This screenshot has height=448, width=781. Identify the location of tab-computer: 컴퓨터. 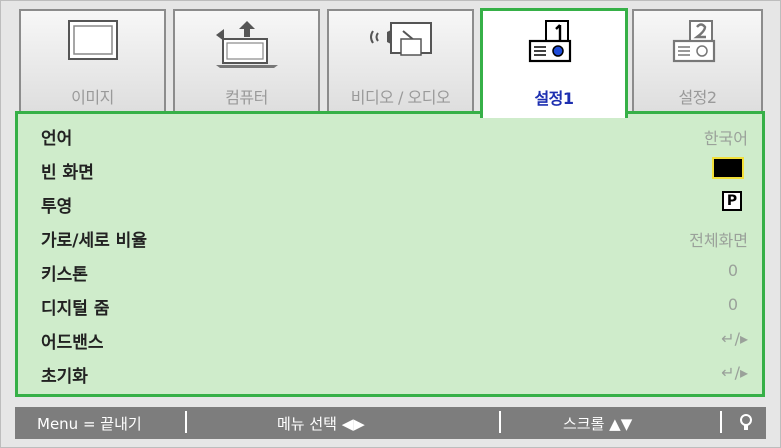
(246, 60).